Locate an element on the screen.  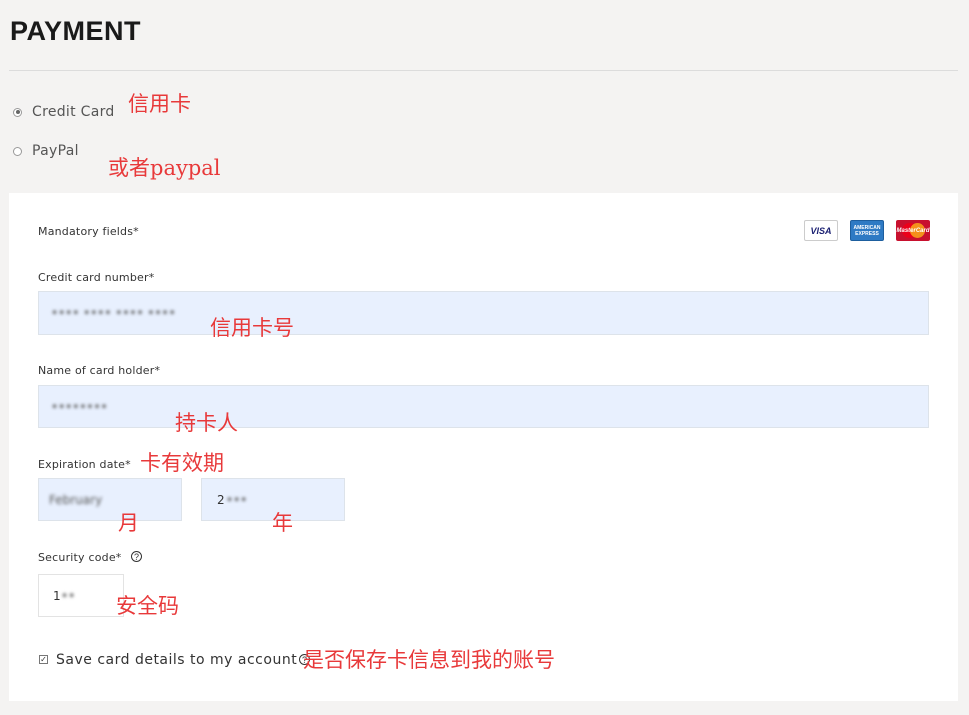
visa-icon: VISA is located at coordinates (821, 230).